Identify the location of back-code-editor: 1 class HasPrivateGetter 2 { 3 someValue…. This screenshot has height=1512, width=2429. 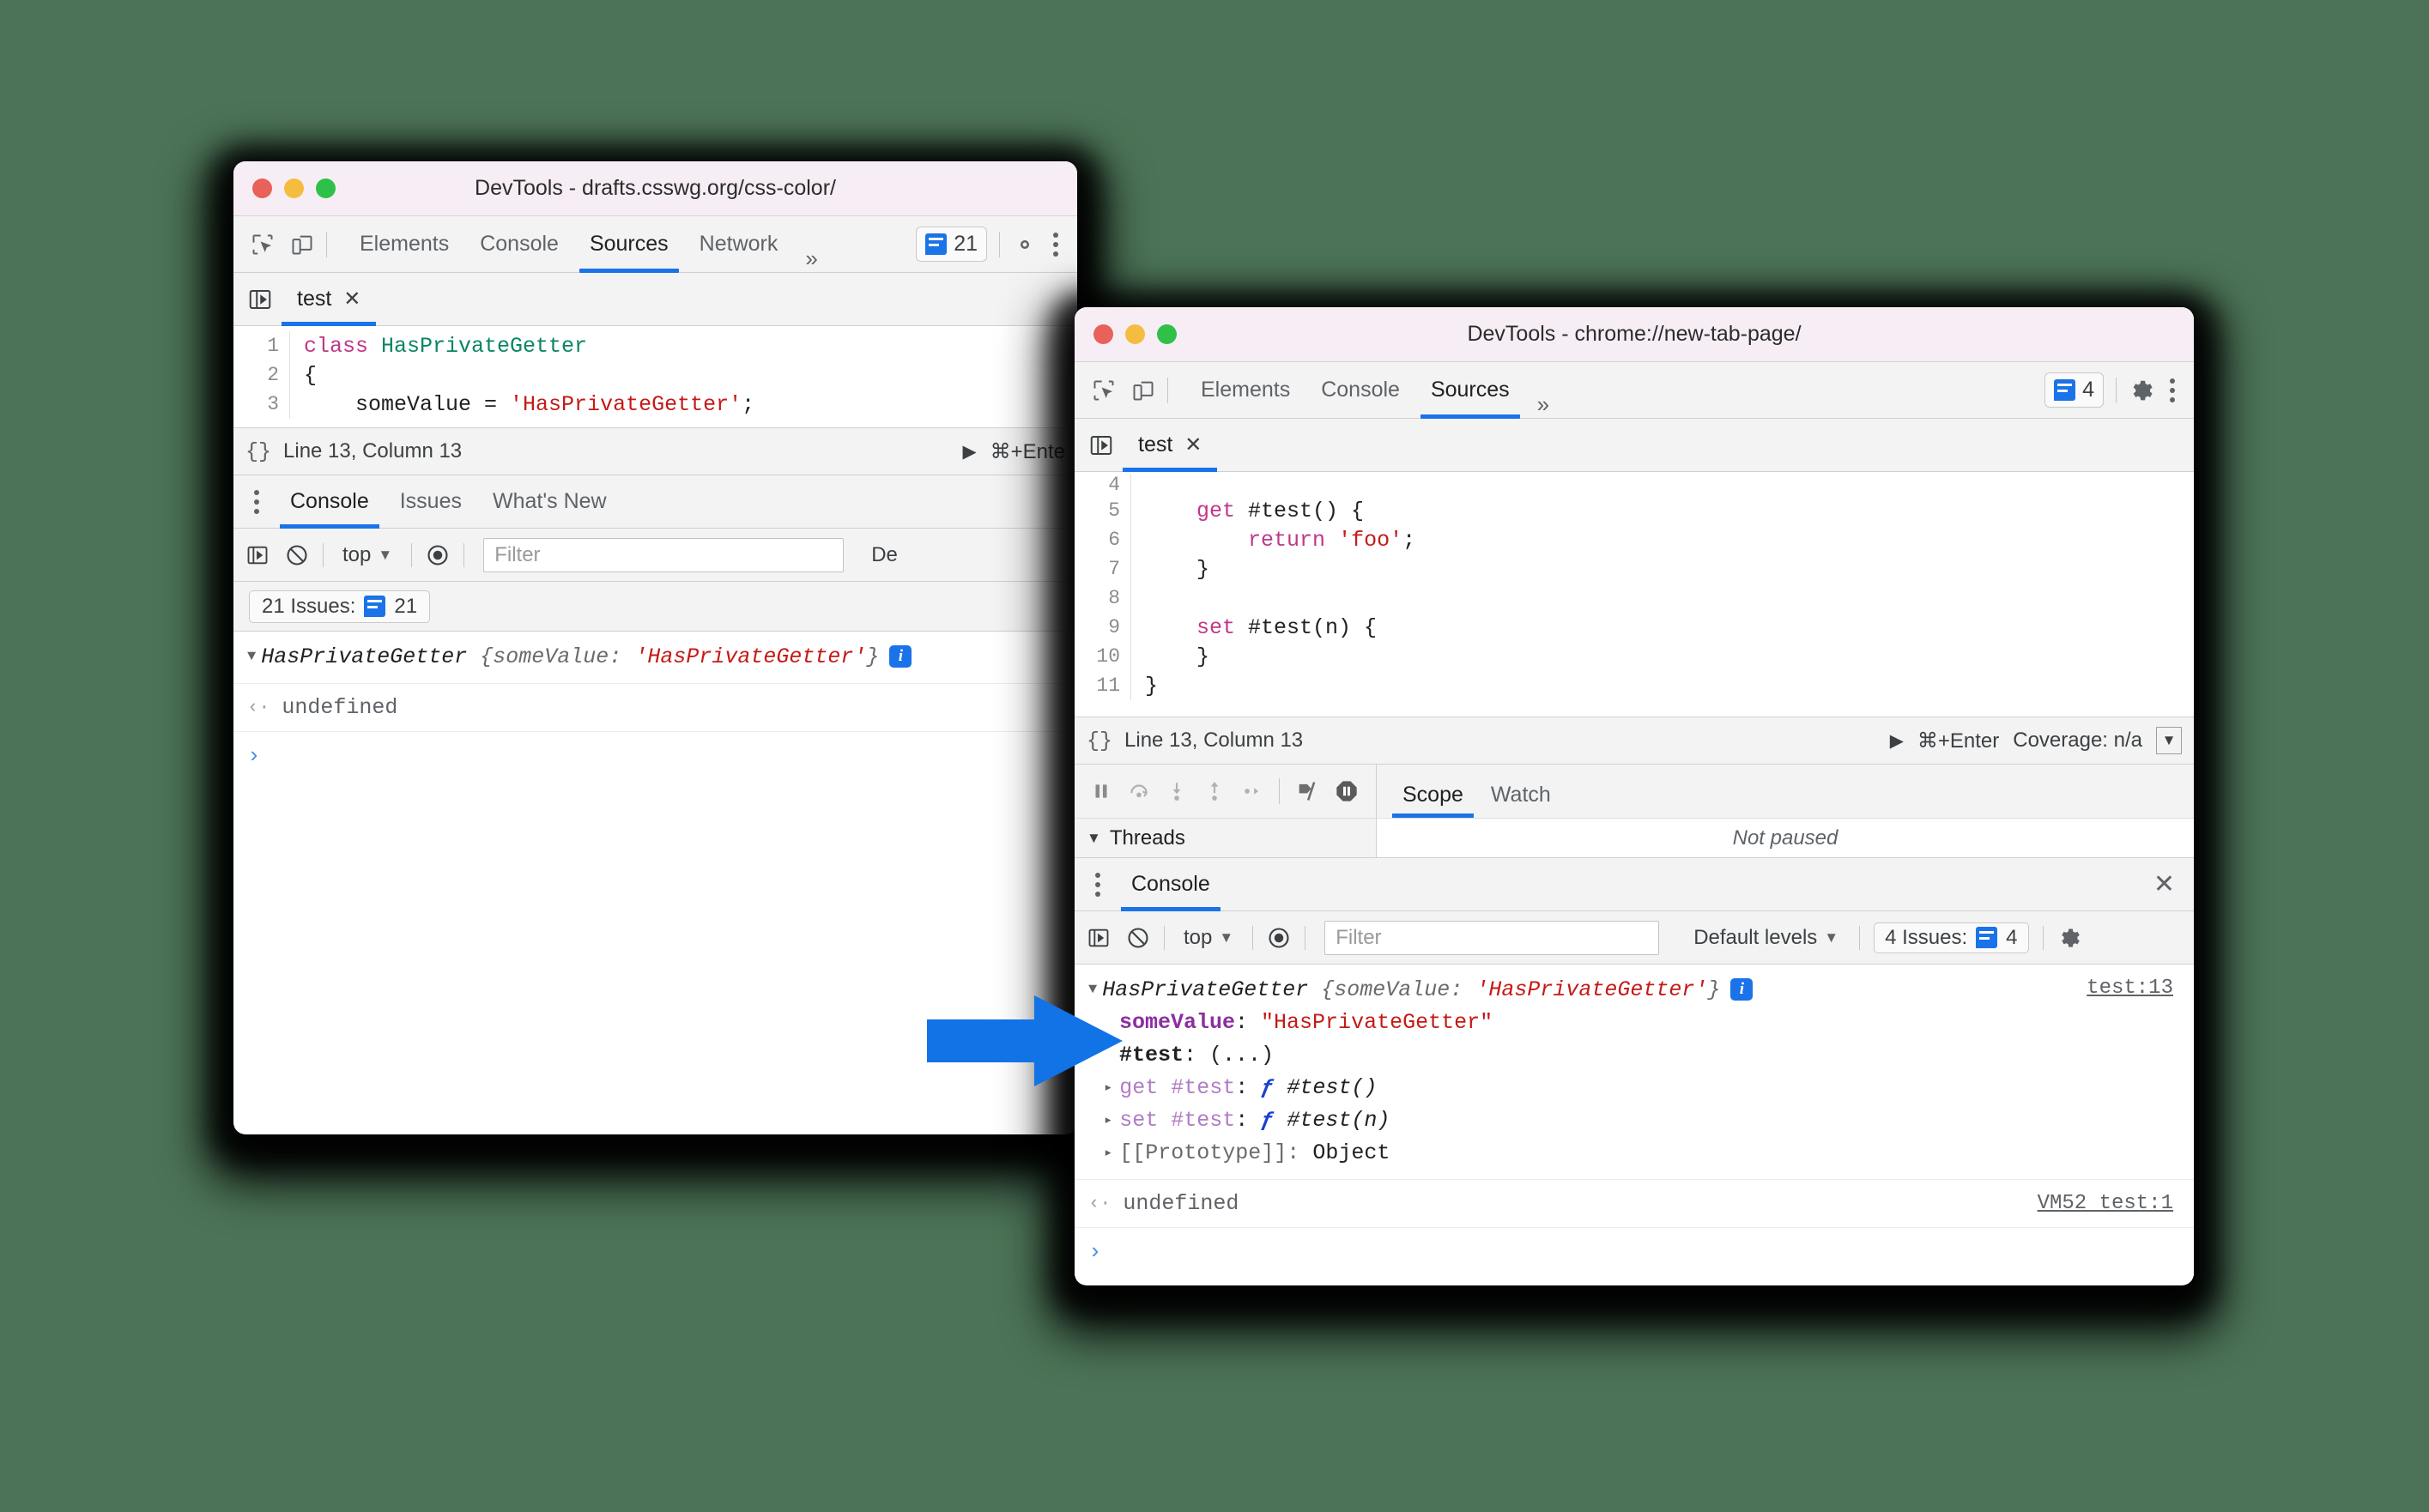
(655, 376).